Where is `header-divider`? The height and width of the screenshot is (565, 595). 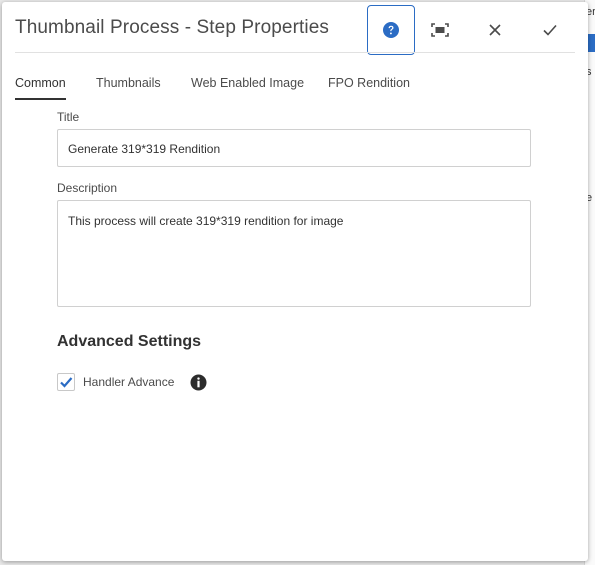 header-divider is located at coordinates (295, 52).